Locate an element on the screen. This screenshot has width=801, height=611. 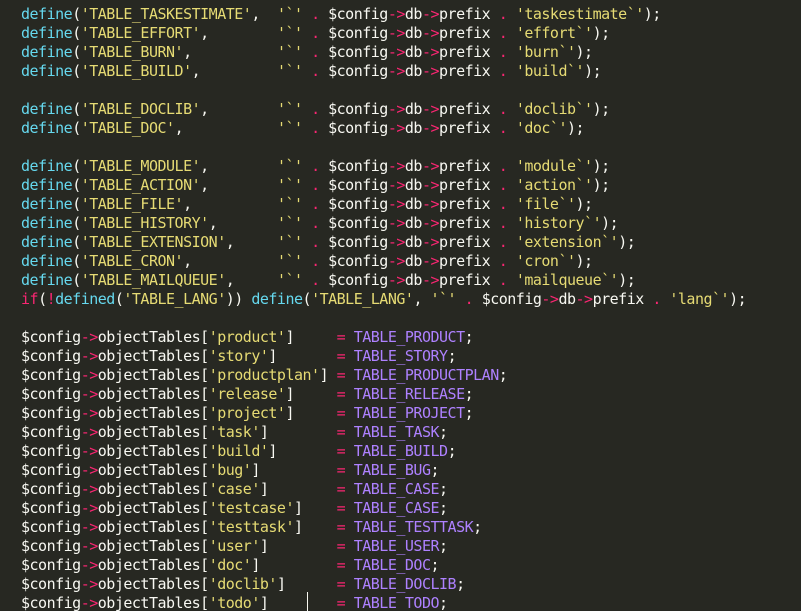
constant-token: TABLE_PROJECT is located at coordinates (409, 413).